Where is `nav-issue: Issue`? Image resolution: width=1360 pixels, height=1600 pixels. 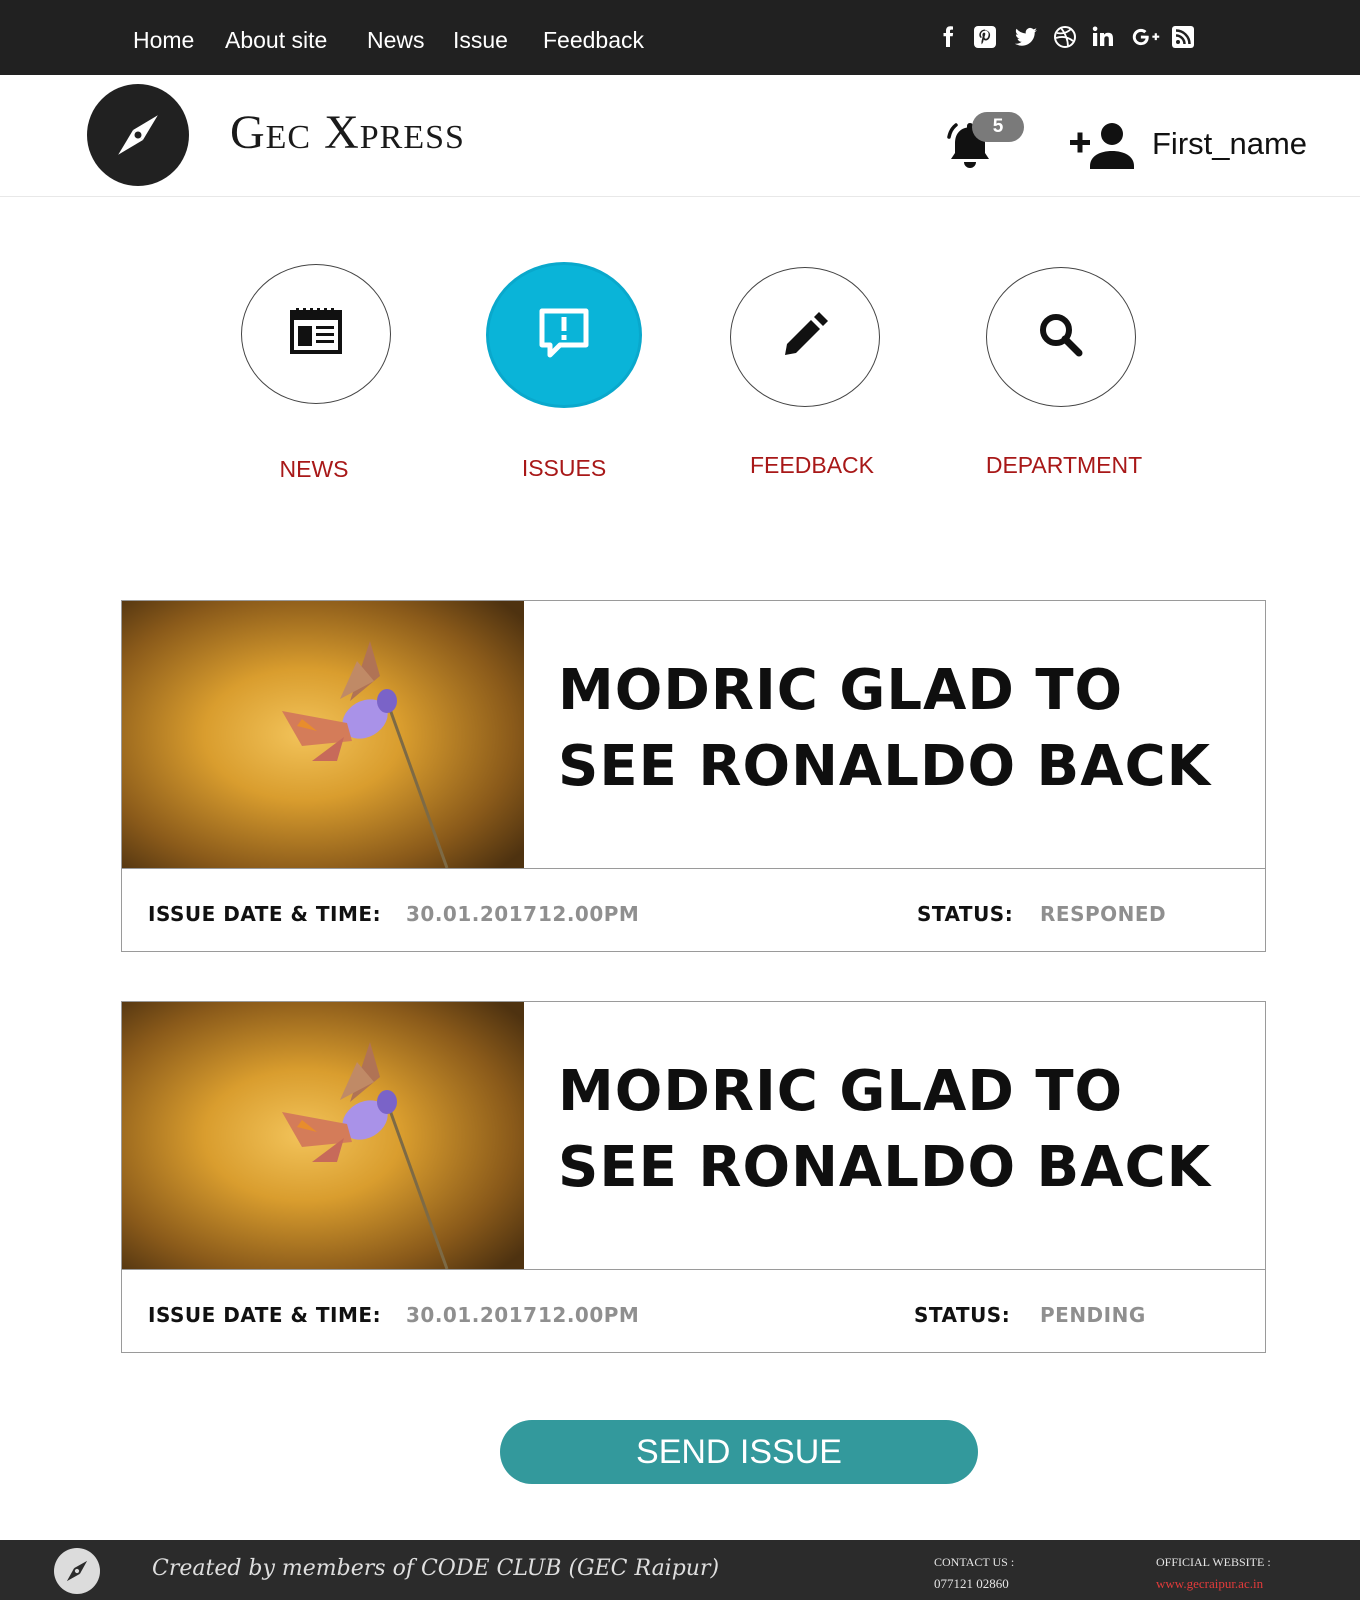 nav-issue: Issue is located at coordinates (480, 40).